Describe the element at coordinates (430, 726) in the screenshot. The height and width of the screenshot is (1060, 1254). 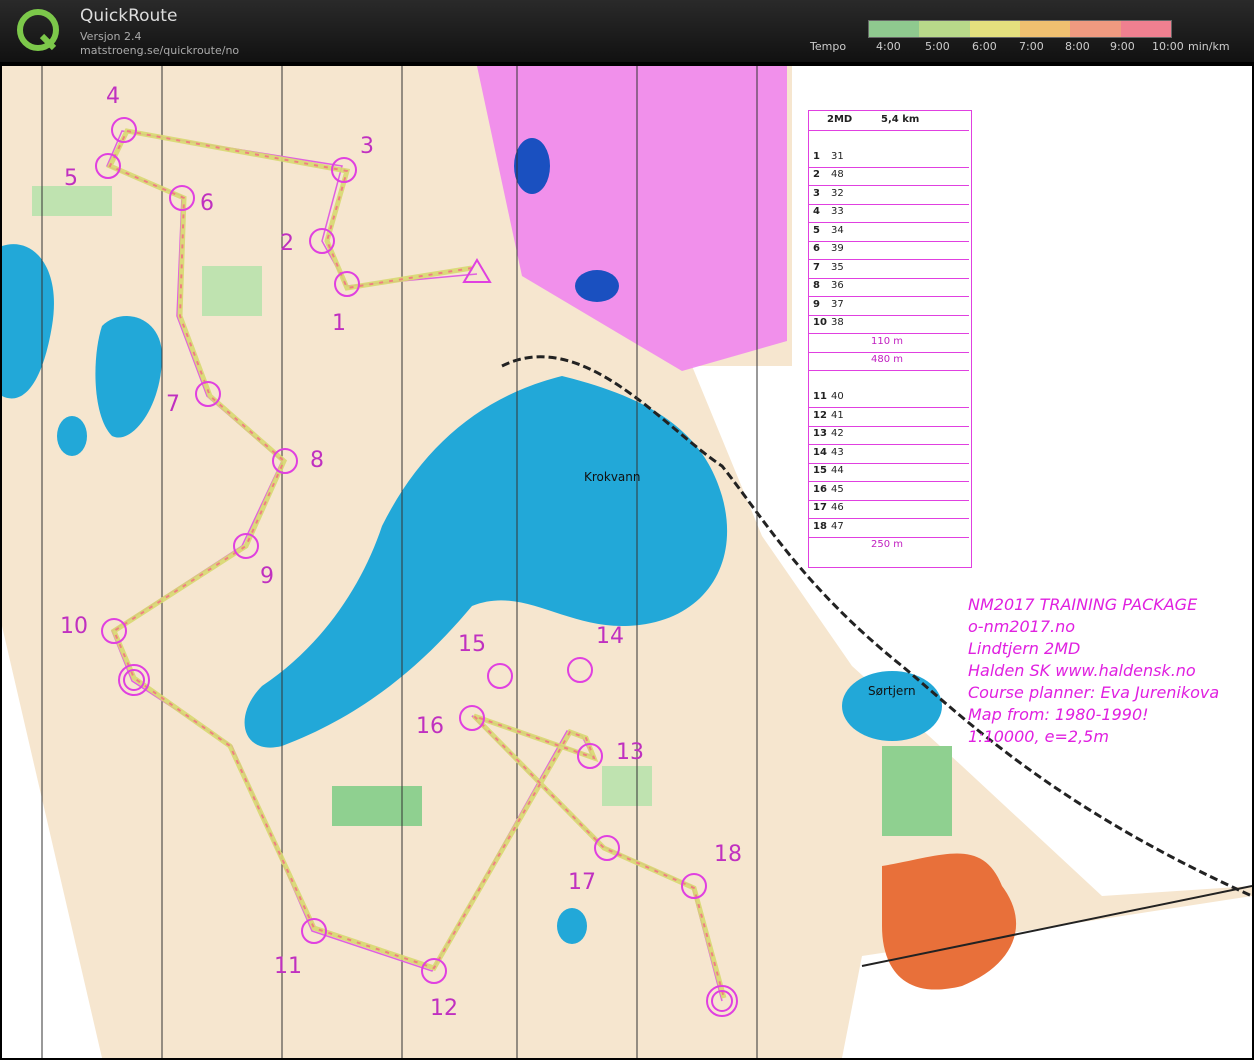
I see `control-label: 16` at that location.